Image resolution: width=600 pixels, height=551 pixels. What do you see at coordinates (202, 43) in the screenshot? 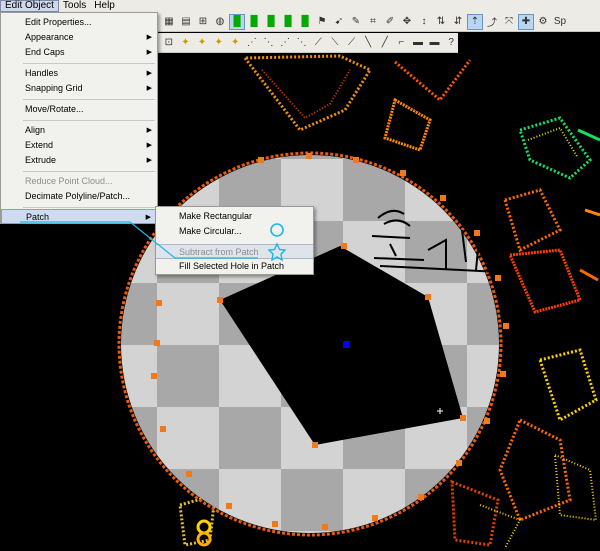
I see `yellow-pick-2-icon: ✦` at bounding box center [202, 43].